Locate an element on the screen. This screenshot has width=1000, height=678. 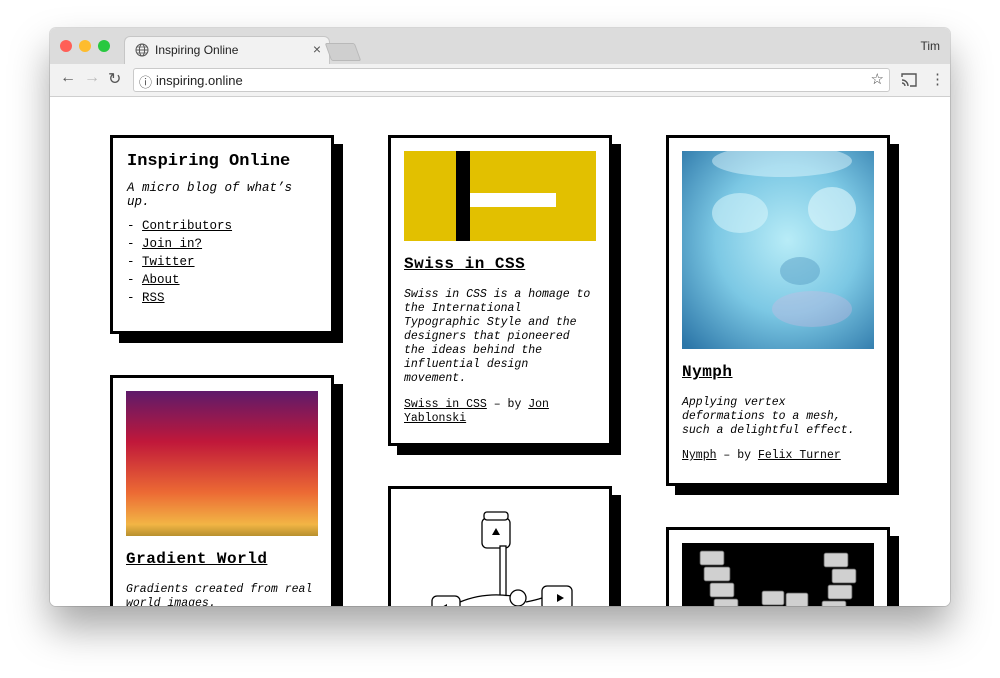
cast-icon is located at coordinates (909, 80).